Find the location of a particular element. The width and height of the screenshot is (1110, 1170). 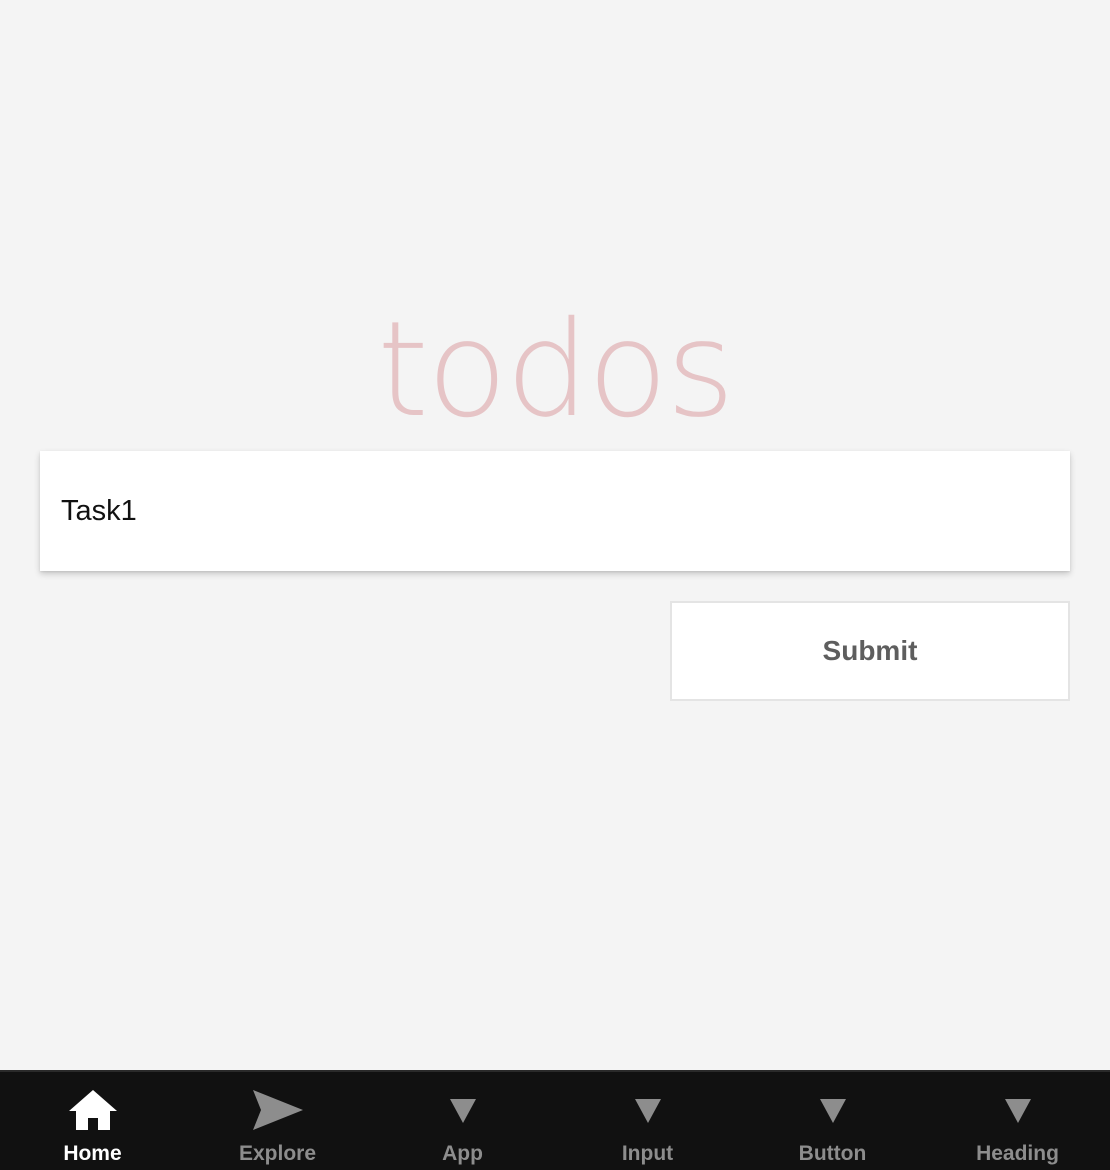

tab-label-home: Home is located at coordinates (92, 1153).